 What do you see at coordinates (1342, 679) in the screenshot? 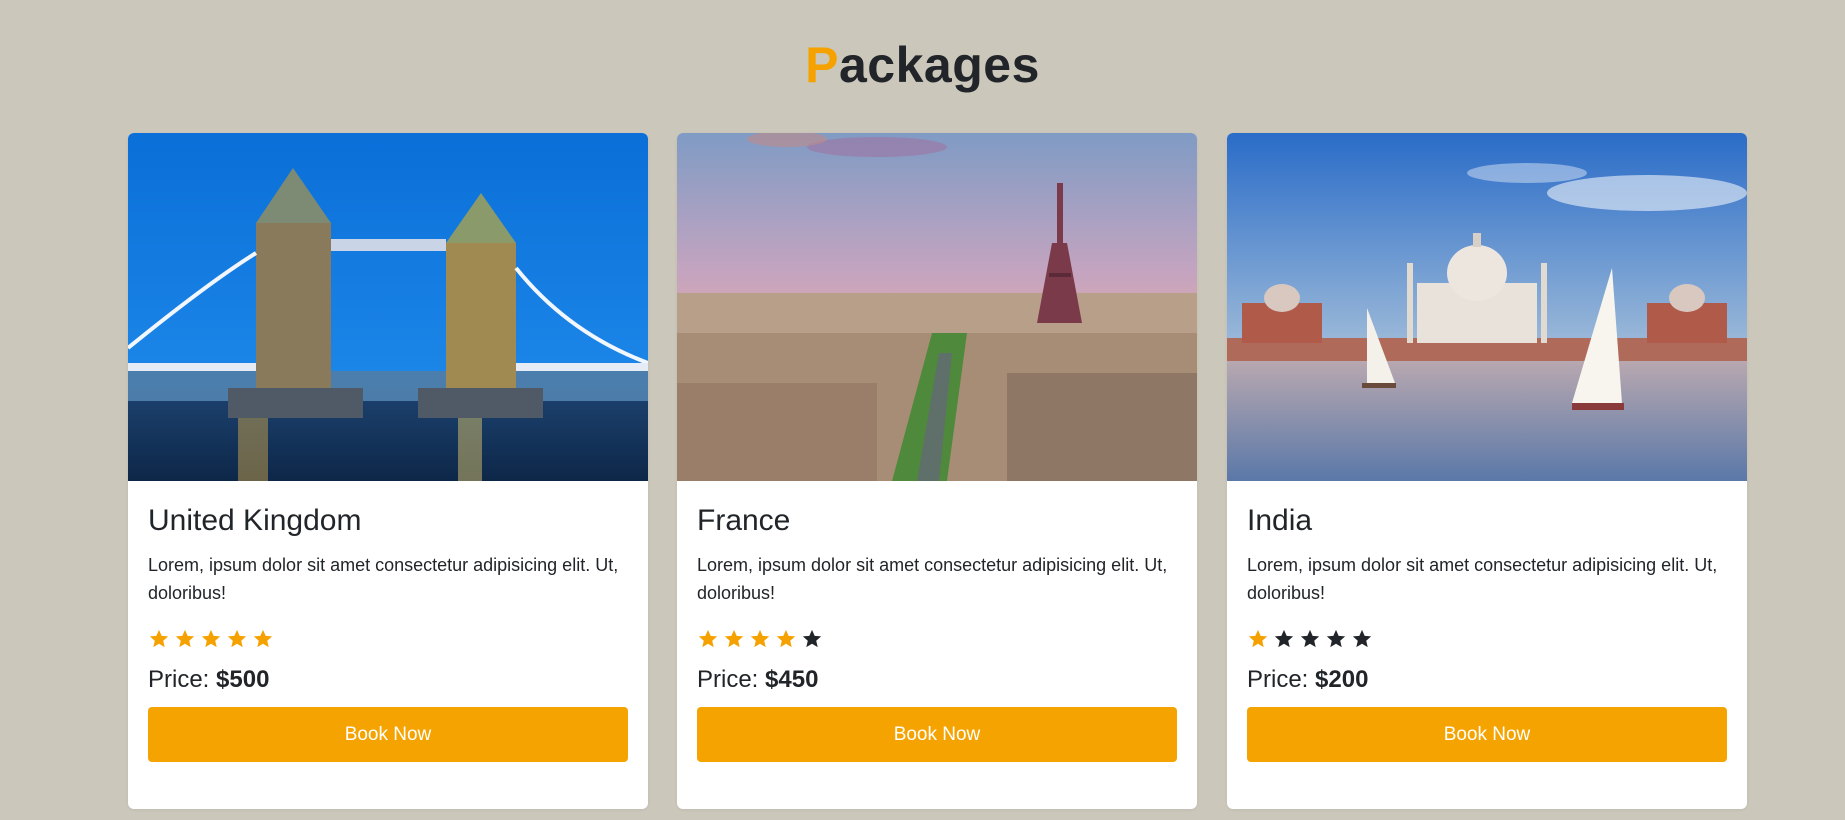
I see `price-value: $200` at bounding box center [1342, 679].